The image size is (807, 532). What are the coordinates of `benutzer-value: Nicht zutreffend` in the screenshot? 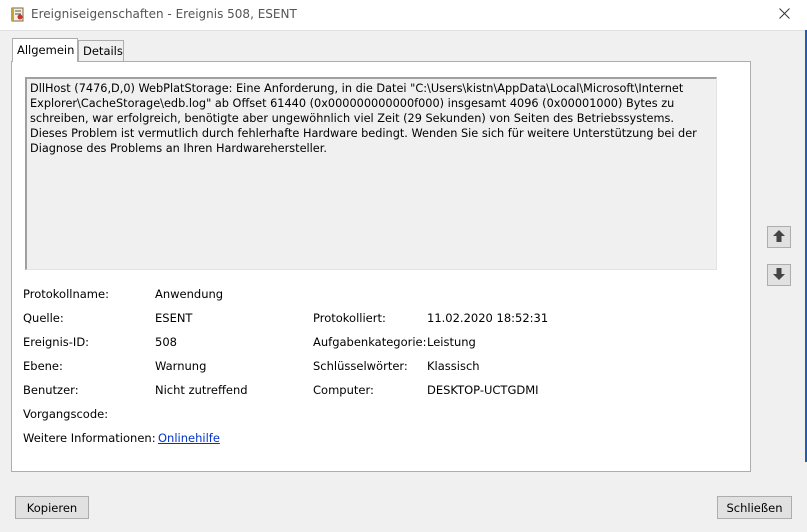 It's located at (201, 390).